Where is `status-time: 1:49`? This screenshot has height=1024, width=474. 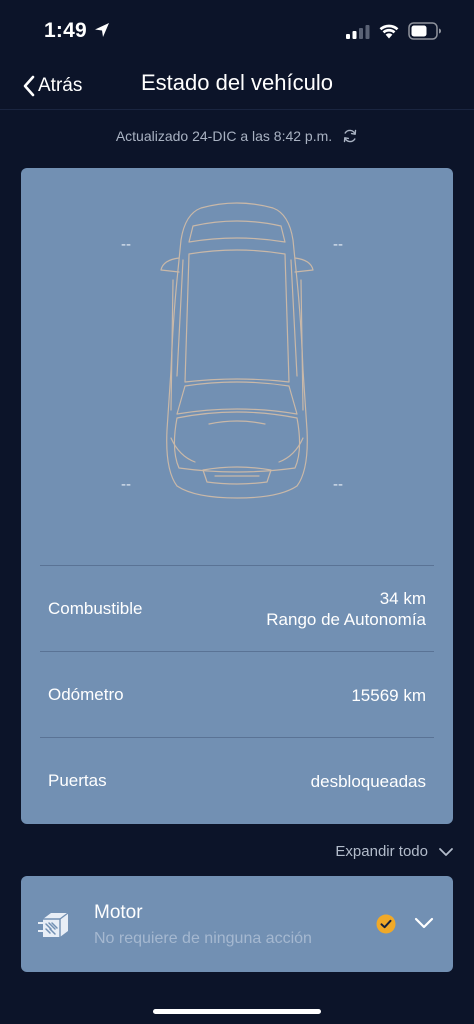 status-time: 1:49 is located at coordinates (65, 30).